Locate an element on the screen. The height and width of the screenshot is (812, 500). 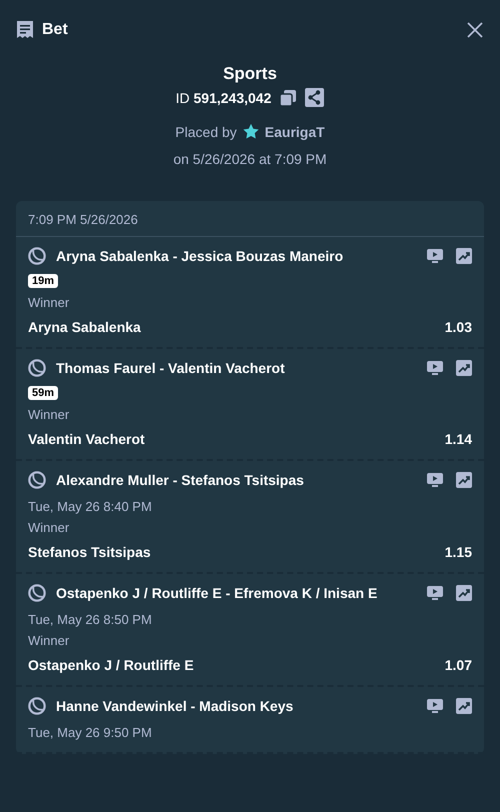
start-time: Tue, May 26 9:50 PM is located at coordinates (90, 732).